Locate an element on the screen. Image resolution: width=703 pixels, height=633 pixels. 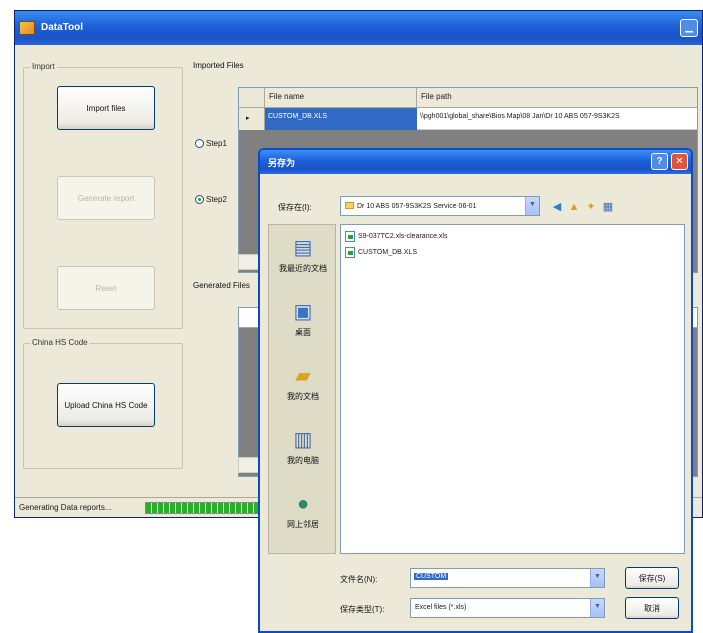
up-folder-icon: ▲ is located at coordinates (574, 207).